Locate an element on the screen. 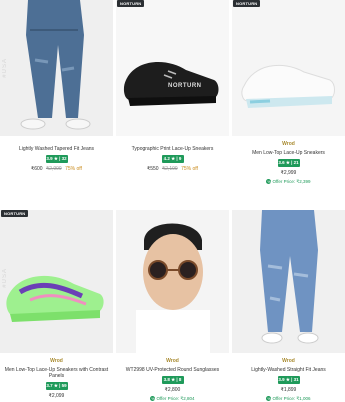 This screenshot has width=345, height=402. product-image: NORTURN is located at coordinates (288, 68).